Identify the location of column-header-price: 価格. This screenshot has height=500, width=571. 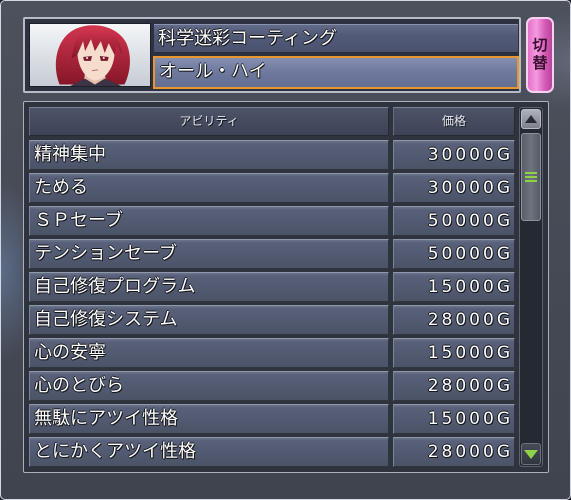
(454, 121).